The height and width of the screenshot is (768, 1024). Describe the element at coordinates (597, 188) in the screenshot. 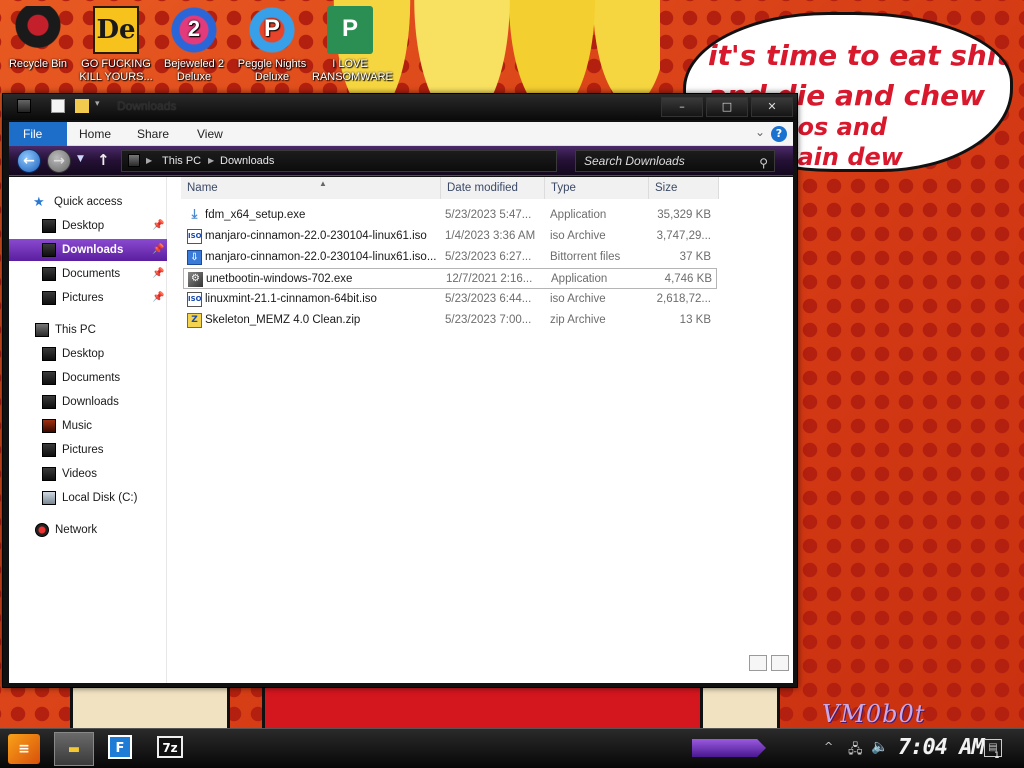

I see `column-header-type: Type` at that location.